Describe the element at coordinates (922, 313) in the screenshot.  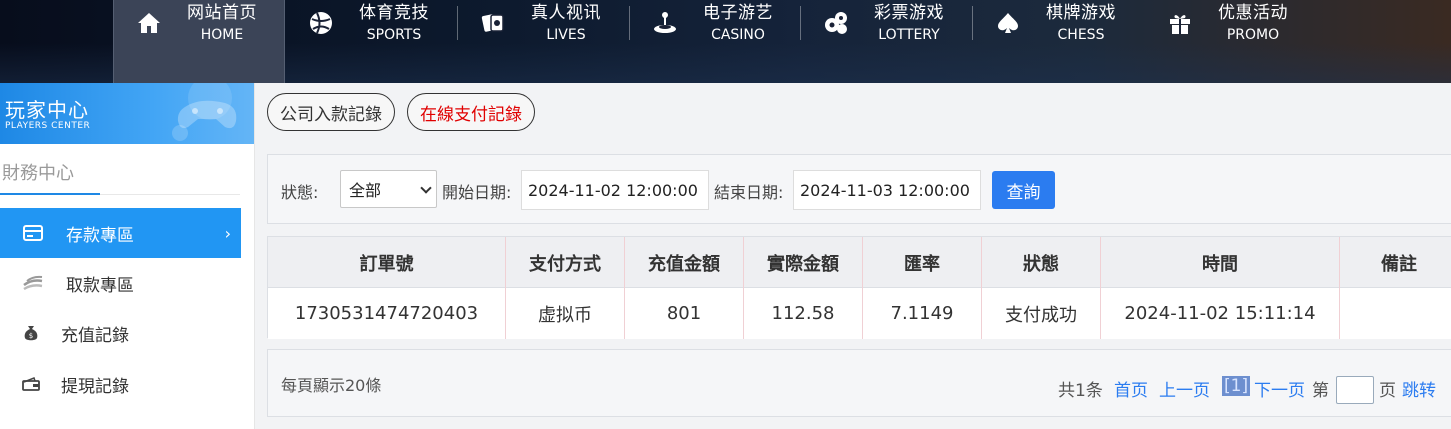
I see `exchange-rate-cell: 7.1149` at that location.